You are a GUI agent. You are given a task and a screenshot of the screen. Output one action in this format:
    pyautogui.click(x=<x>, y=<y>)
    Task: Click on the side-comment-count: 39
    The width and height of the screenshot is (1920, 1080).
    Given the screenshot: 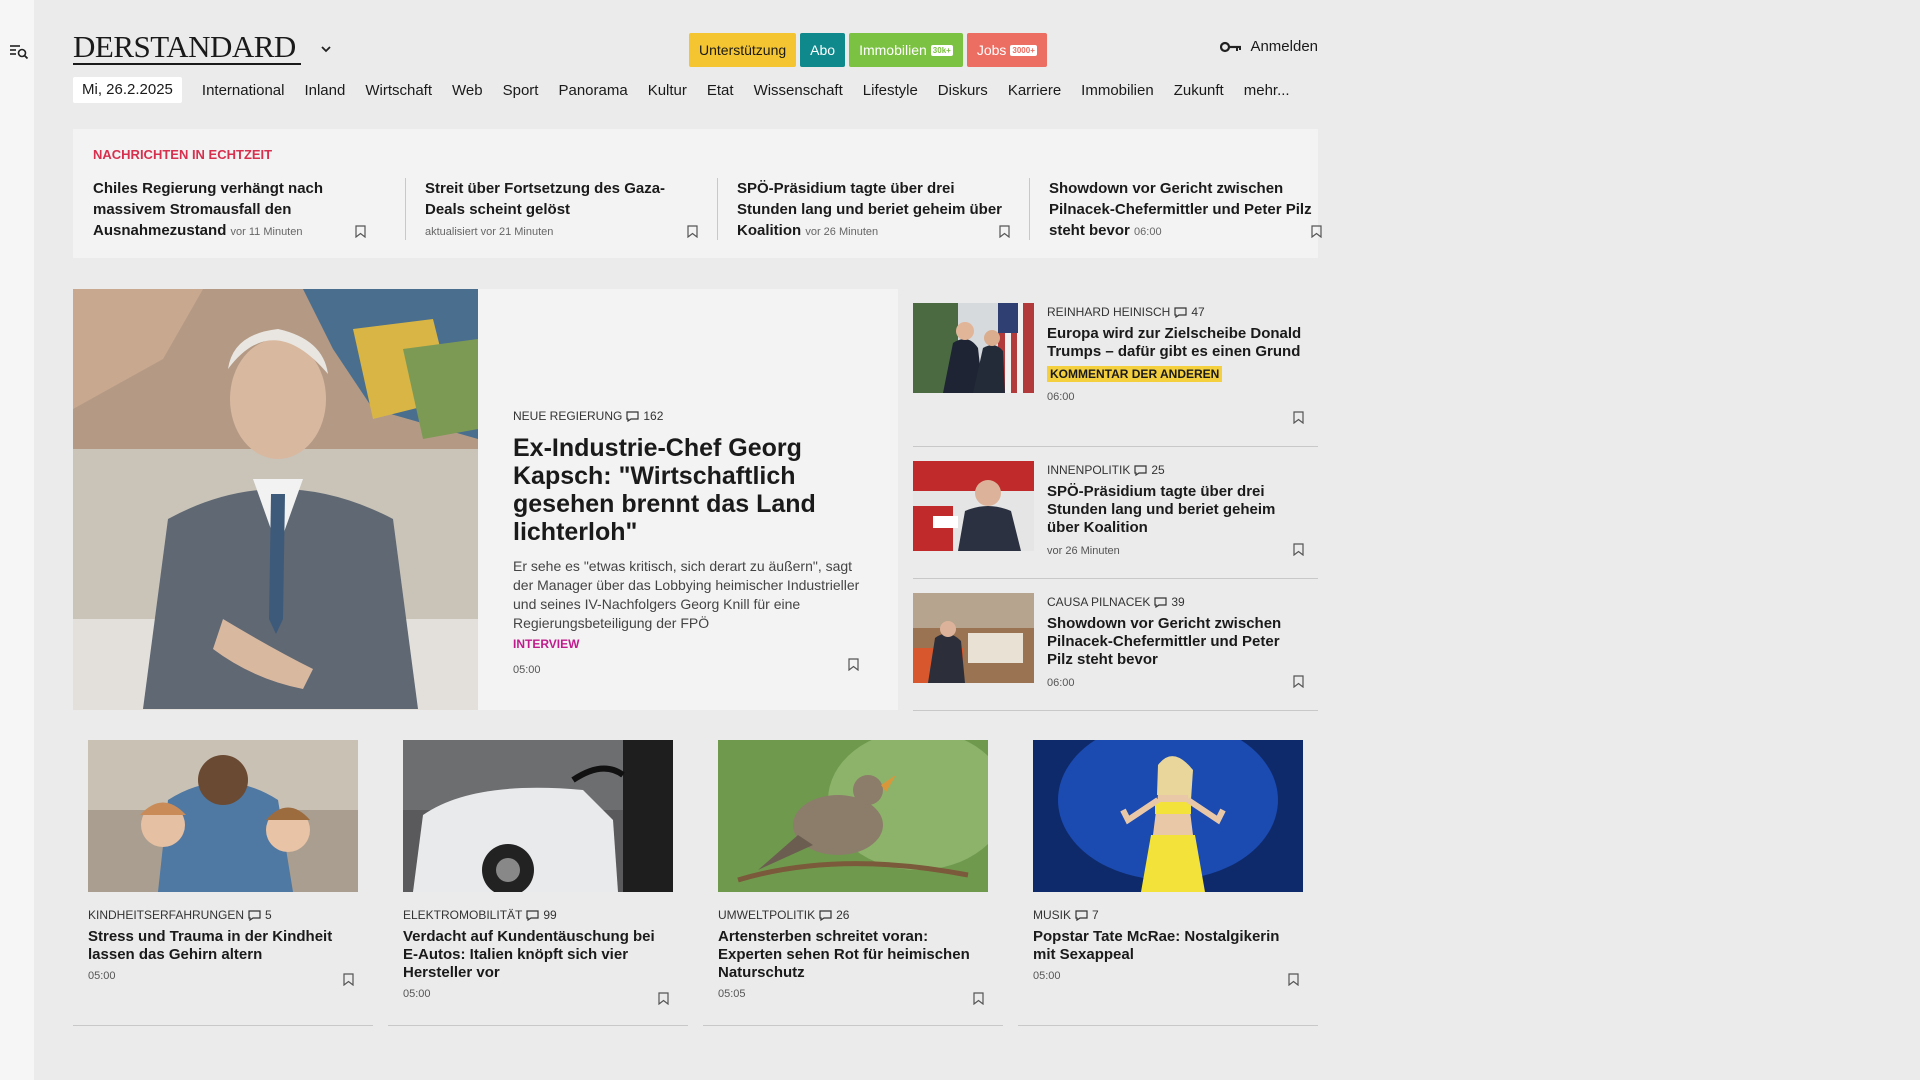 What is the action you would take?
    pyautogui.click(x=1177, y=602)
    